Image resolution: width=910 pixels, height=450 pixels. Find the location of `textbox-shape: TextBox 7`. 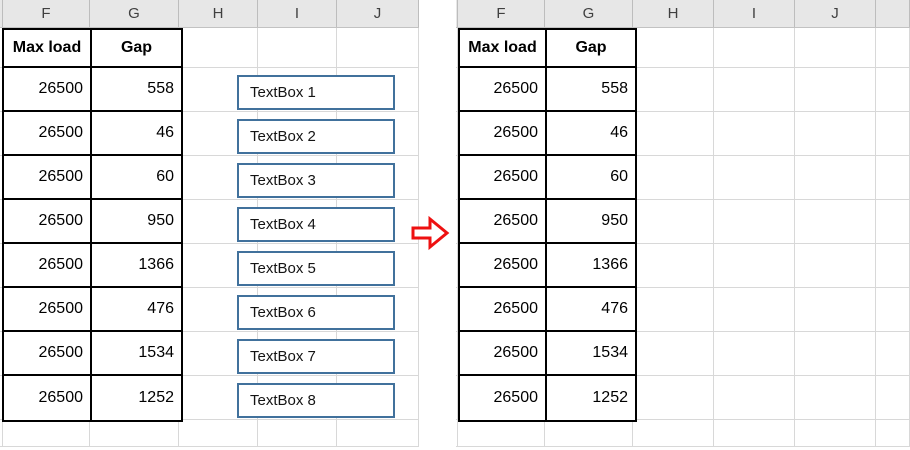

textbox-shape: TextBox 7 is located at coordinates (316, 356).